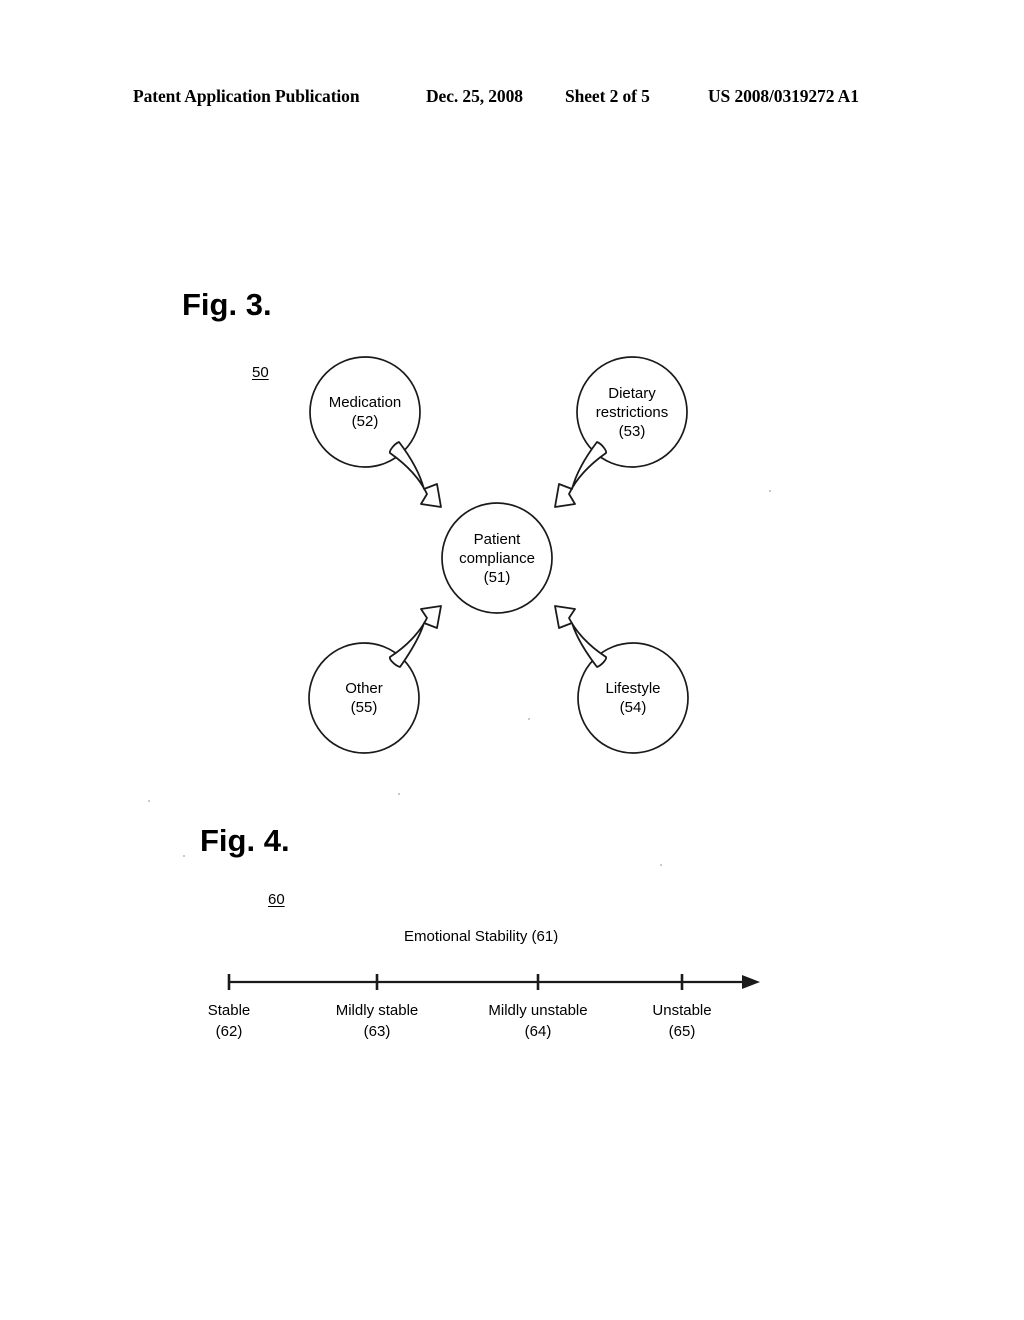 The image size is (1024, 1320). What do you see at coordinates (751, 982) in the screenshot?
I see `axis-arrowhead-icon` at bounding box center [751, 982].